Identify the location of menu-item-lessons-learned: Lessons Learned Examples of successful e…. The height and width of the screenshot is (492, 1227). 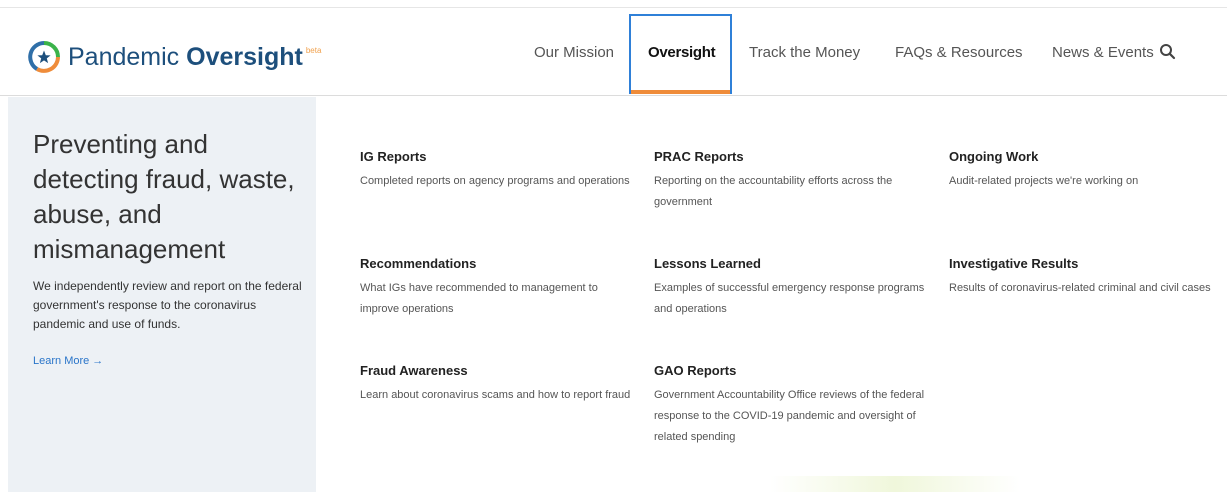
(794, 287).